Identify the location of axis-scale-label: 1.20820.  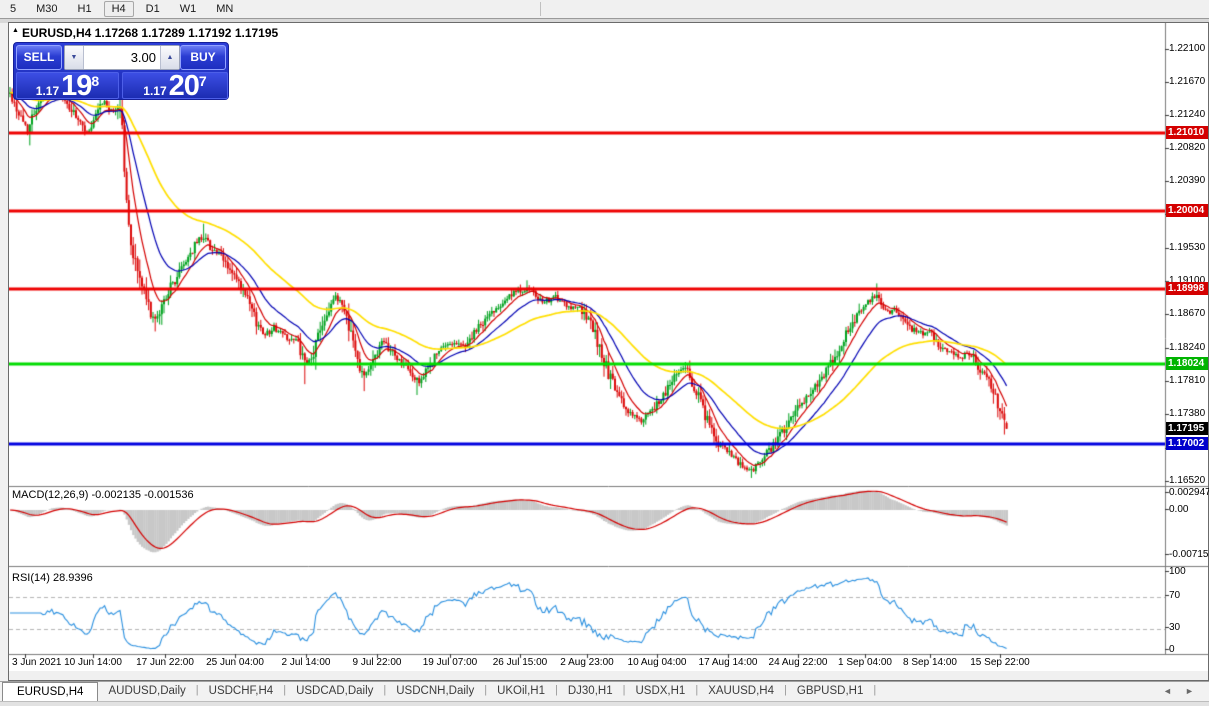
(1187, 147).